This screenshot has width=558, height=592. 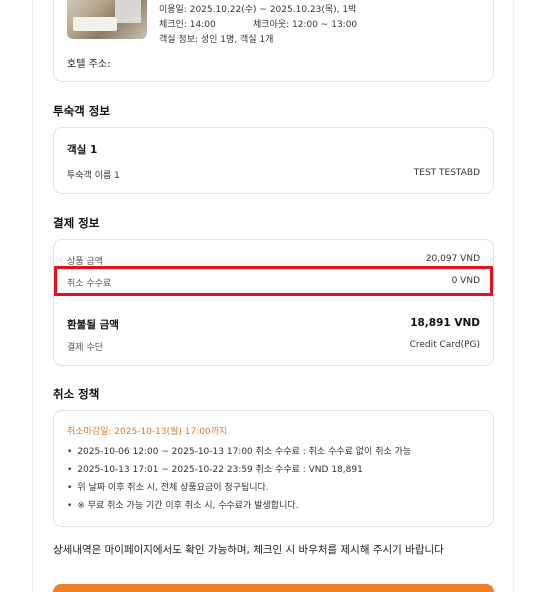 I want to click on room-label: 객실 1, so click(x=82, y=150).